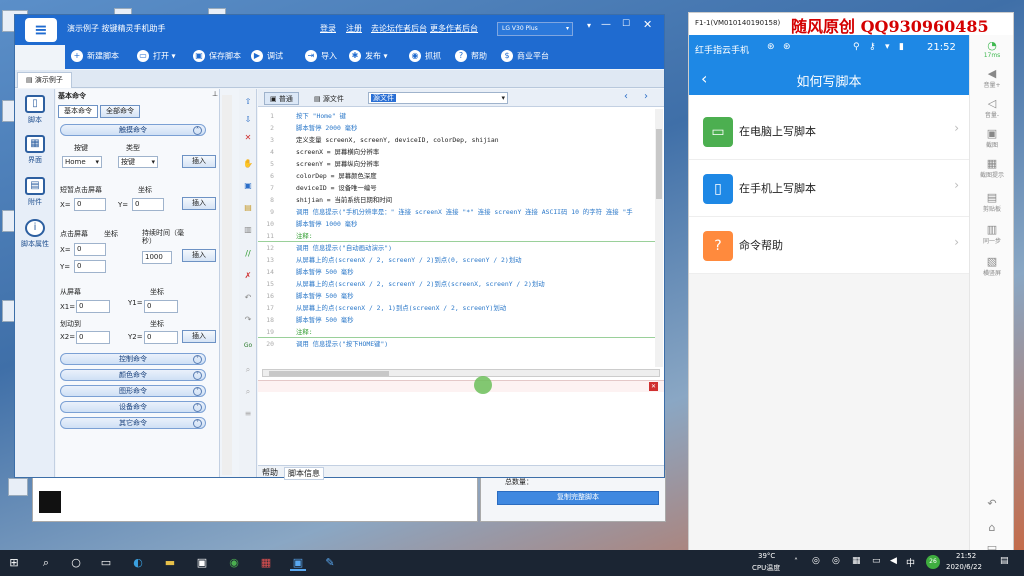  Describe the element at coordinates (304, 473) in the screenshot. I see `script-info-tab: 脚本信息` at that location.